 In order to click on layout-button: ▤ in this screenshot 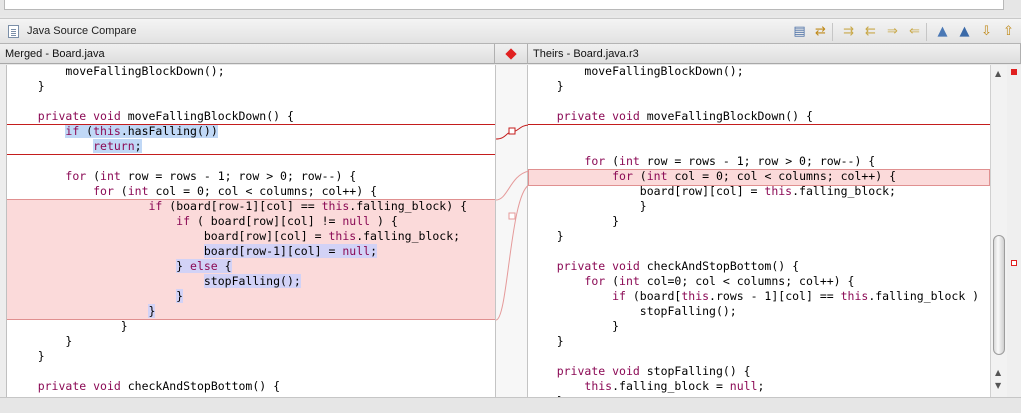, I will do `click(799, 31)`.